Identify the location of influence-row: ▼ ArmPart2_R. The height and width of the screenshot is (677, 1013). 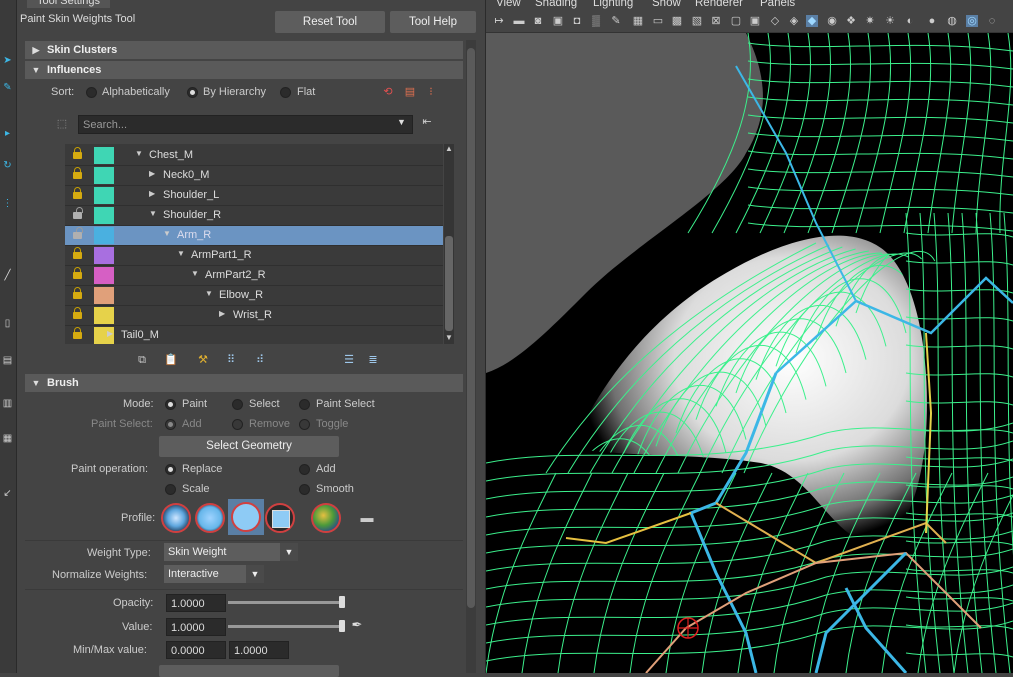
(254, 276).